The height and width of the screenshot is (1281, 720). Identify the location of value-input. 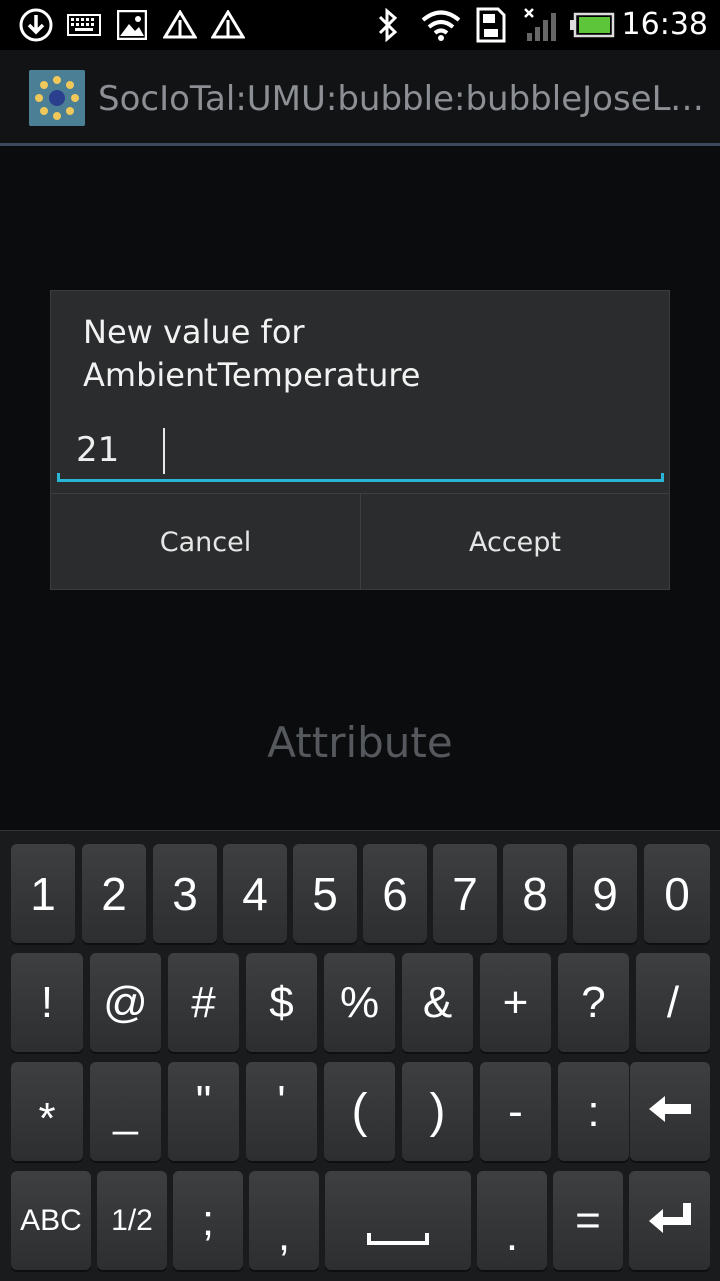
(361, 450).